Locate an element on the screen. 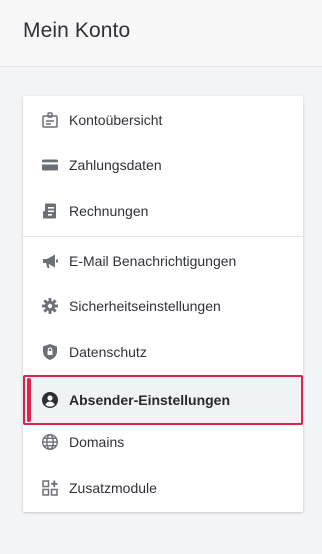  menu-item-label: Zusatzmodule is located at coordinates (113, 488).